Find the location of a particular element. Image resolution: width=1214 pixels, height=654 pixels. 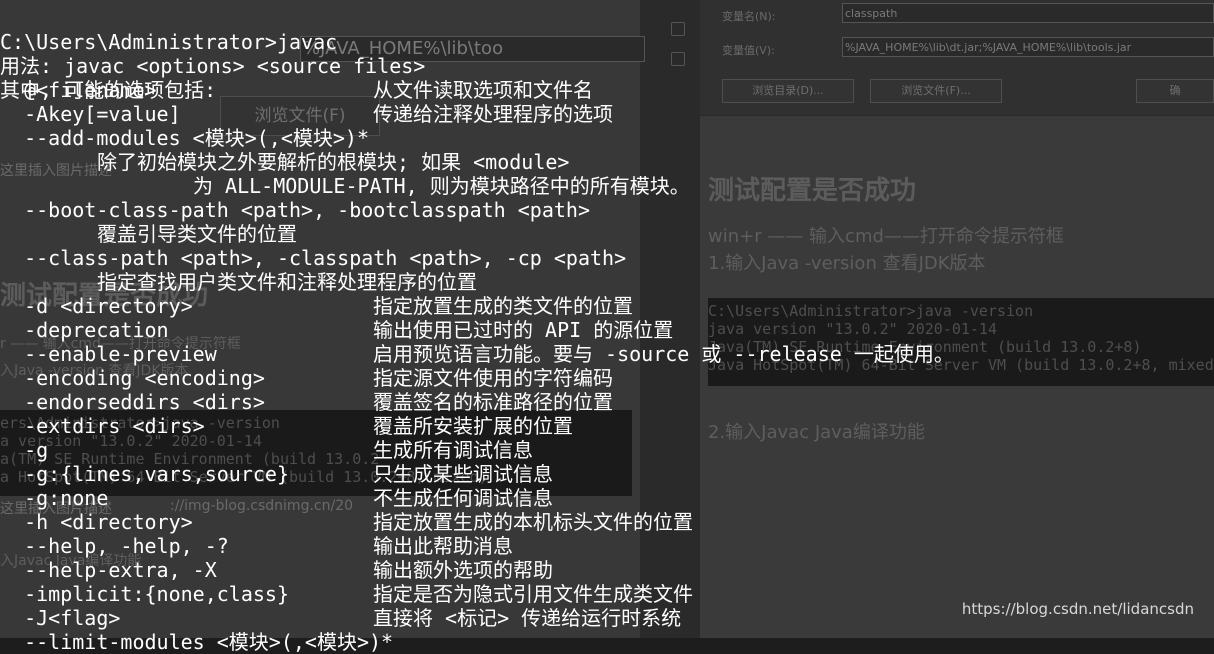

console-option-row: -g:{lines,vars,source} 只生成某些调试信息 is located at coordinates (607, 474).